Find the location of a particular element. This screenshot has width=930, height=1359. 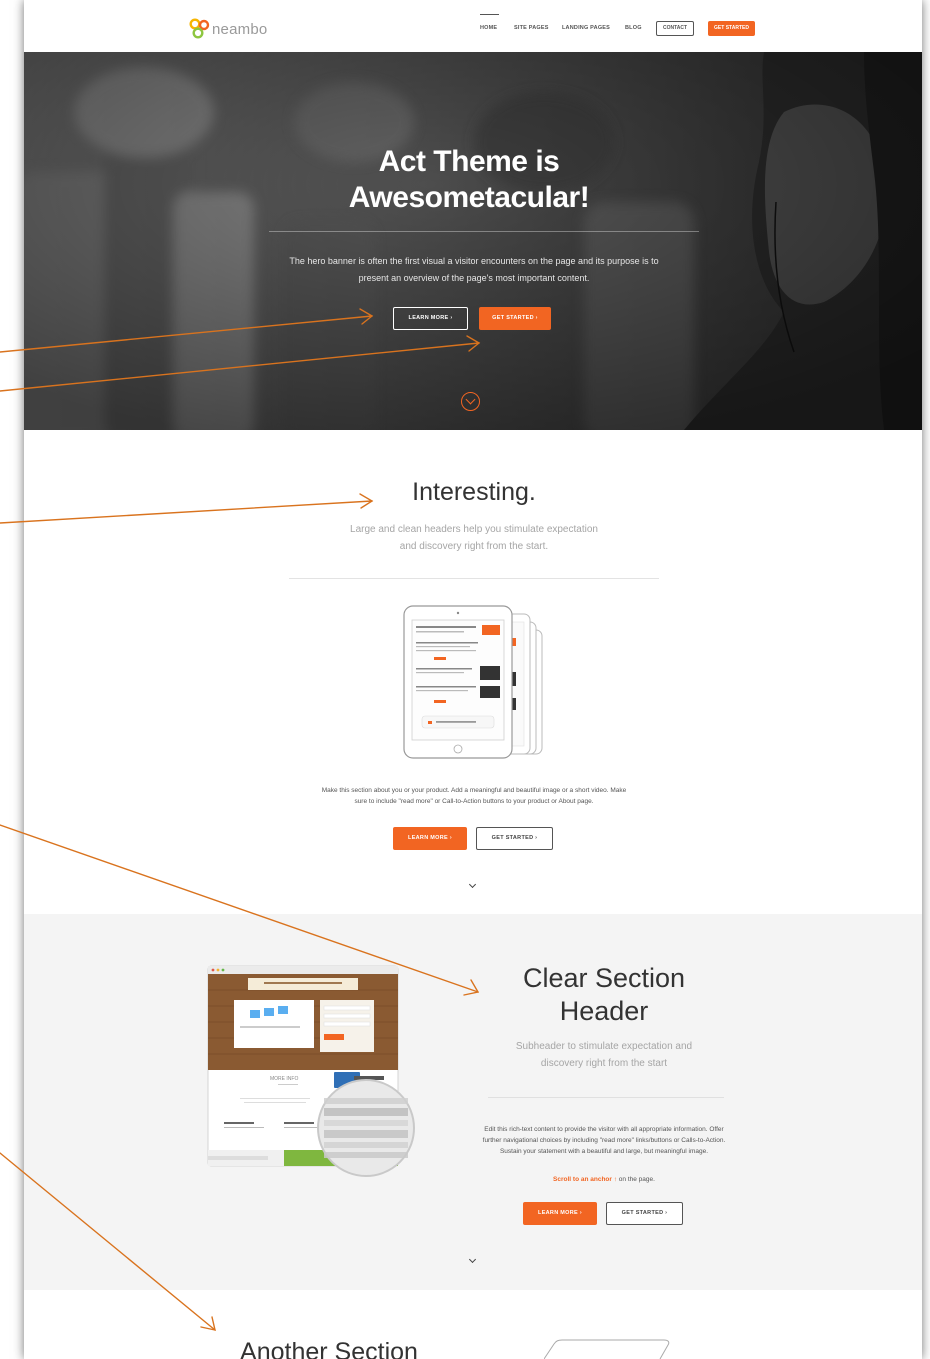

section-clear-subtitle-line-1: Subheader to stimulate expectation and is located at coordinates (604, 1046).